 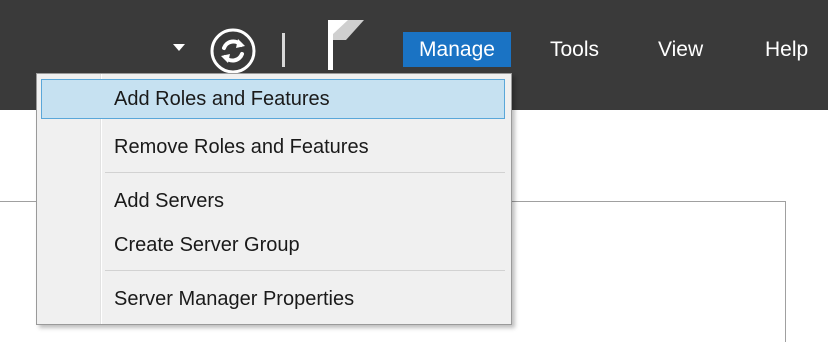 What do you see at coordinates (273, 99) in the screenshot?
I see `menu-item-add-roles-and-features: Add Roles and Features` at bounding box center [273, 99].